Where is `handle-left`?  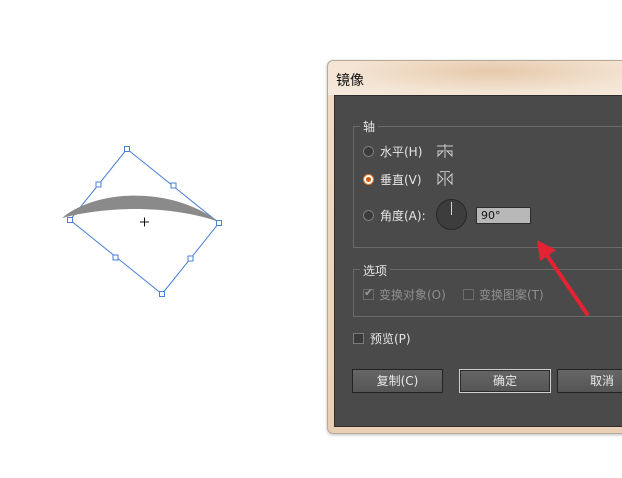 handle-left is located at coordinates (70, 220).